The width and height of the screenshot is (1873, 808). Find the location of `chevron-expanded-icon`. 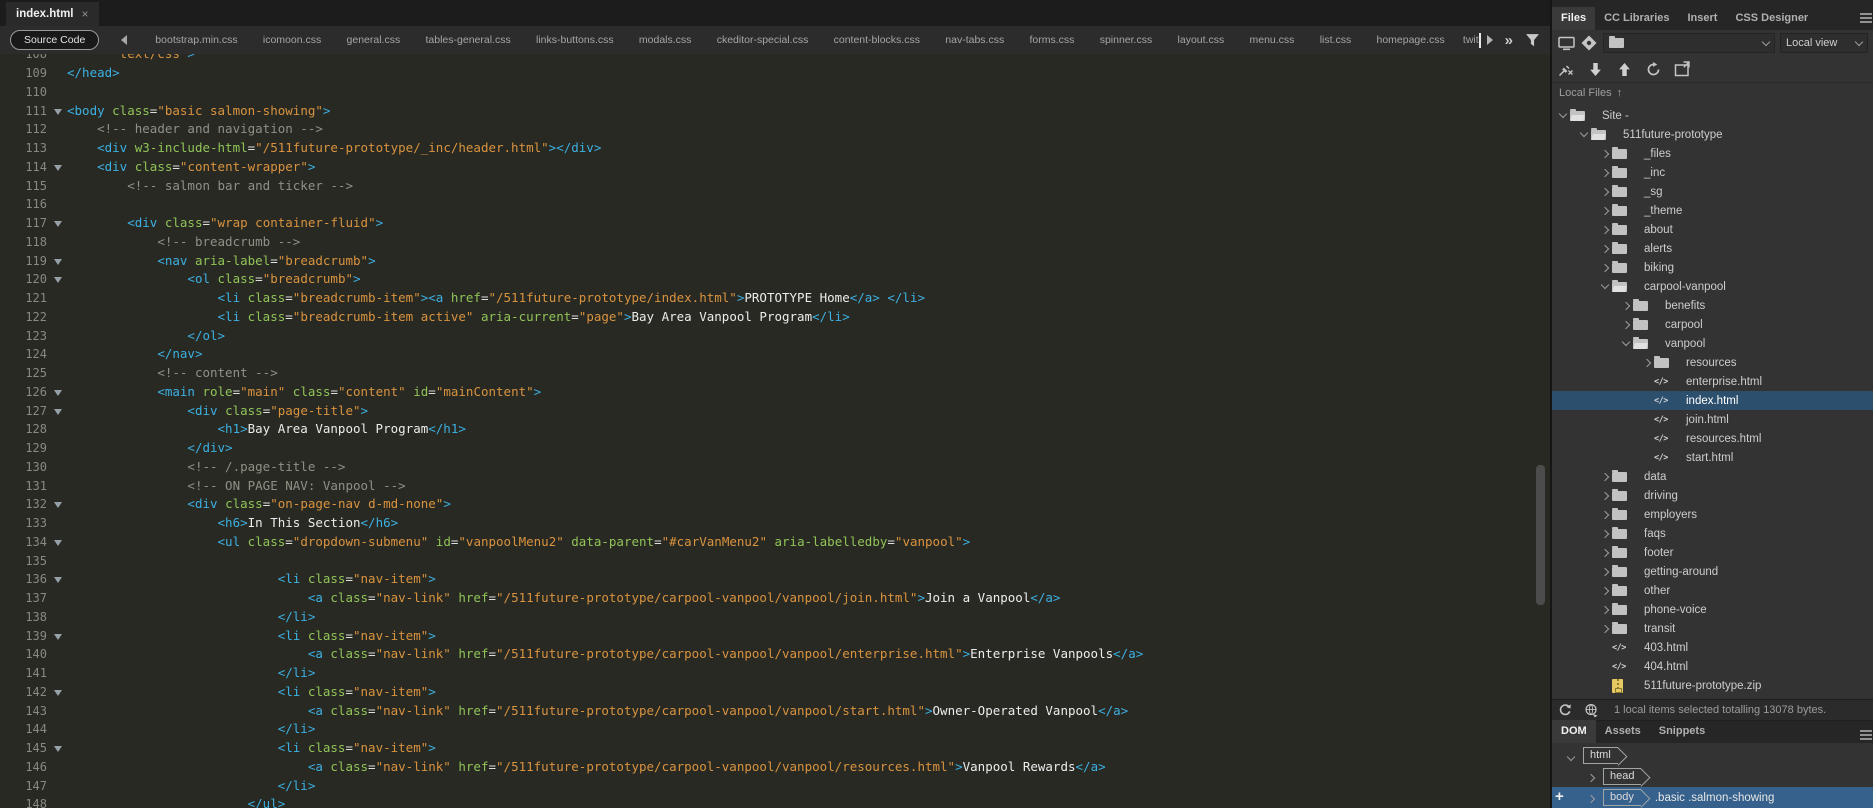

chevron-expanded-icon is located at coordinates (1571, 756).